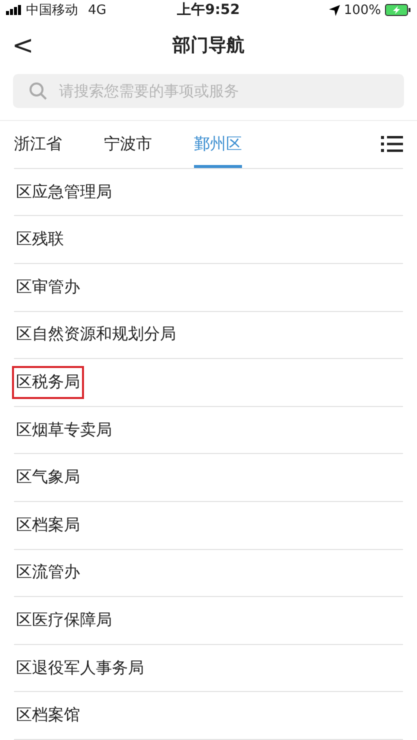 Image resolution: width=417 pixels, height=740 pixels. I want to click on department-item: 区退役军人事务局, so click(80, 668).